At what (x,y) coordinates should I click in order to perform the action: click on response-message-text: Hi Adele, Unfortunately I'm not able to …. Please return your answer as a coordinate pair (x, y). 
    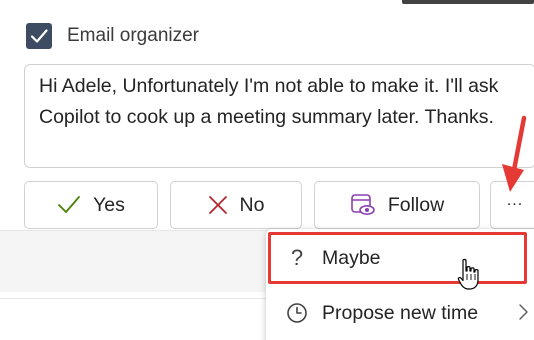
    Looking at the image, I should click on (269, 101).